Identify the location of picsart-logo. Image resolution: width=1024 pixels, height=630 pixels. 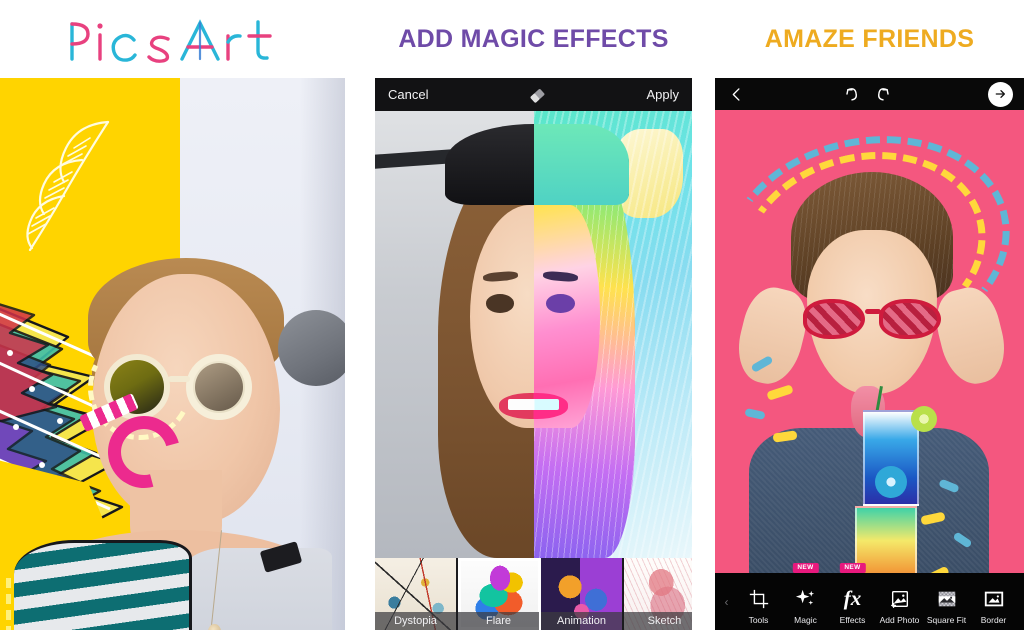
(173, 39).